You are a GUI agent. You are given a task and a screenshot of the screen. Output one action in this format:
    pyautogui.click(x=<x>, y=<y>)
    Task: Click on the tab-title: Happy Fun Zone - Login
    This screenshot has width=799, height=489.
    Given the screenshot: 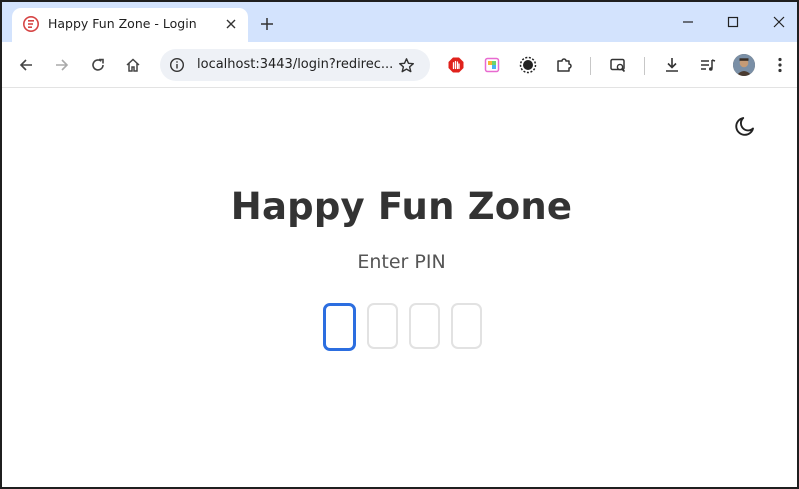 What is the action you would take?
    pyautogui.click(x=122, y=23)
    